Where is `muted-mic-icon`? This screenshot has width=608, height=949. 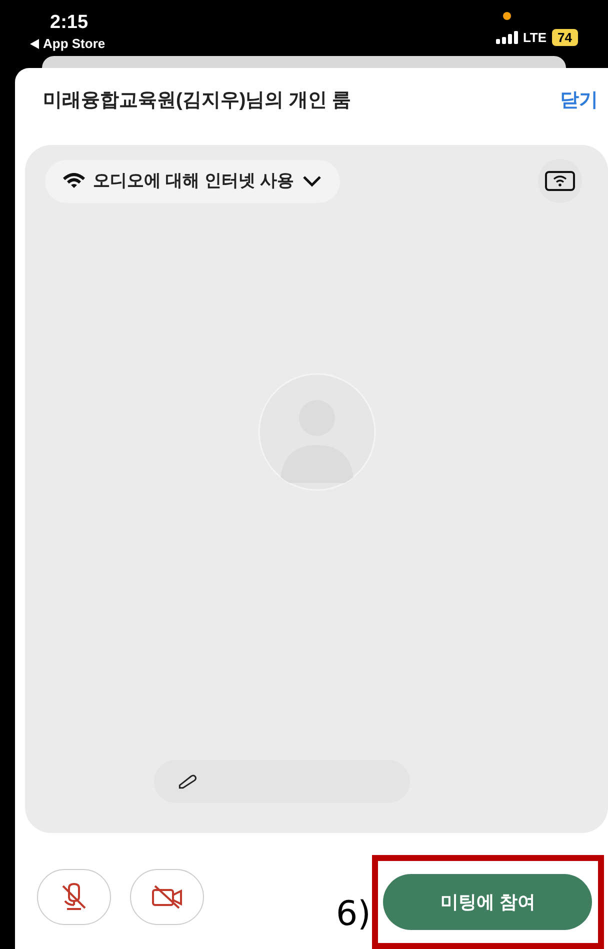 muted-mic-icon is located at coordinates (74, 897).